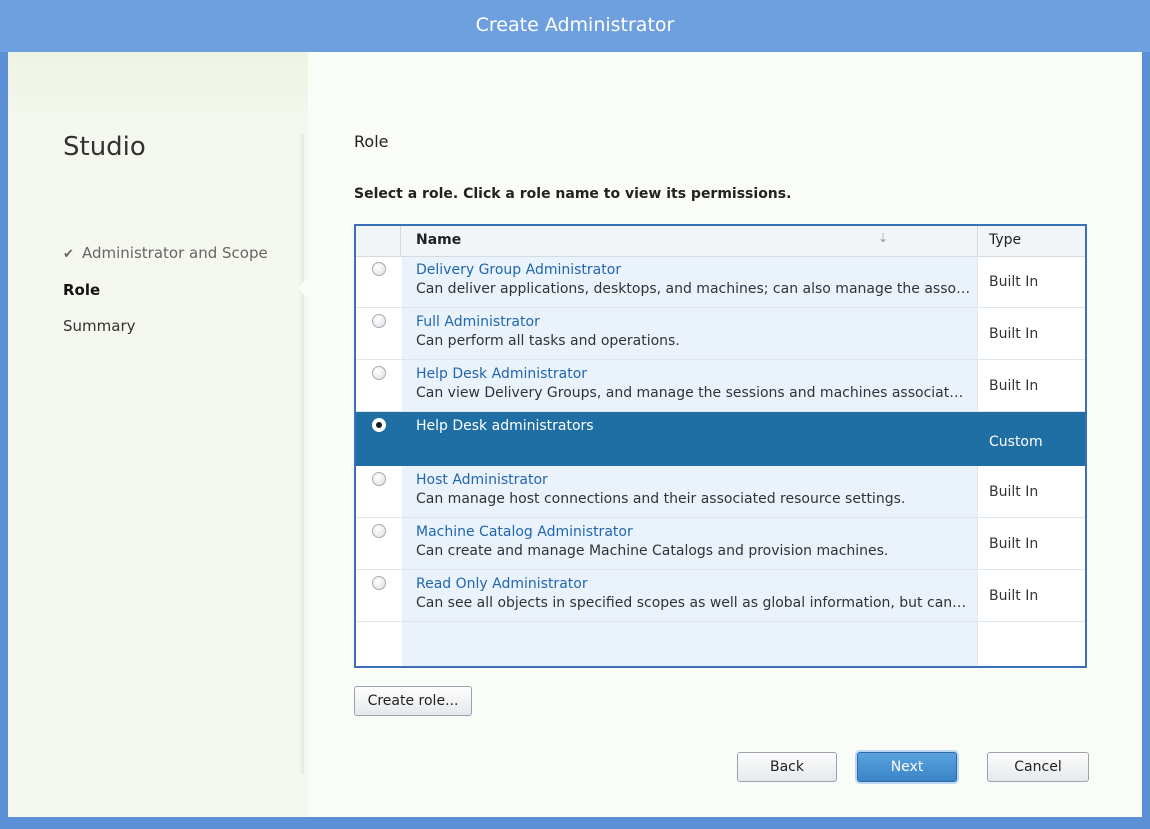 The image size is (1150, 829). I want to click on step-label: Summary, so click(99, 326).